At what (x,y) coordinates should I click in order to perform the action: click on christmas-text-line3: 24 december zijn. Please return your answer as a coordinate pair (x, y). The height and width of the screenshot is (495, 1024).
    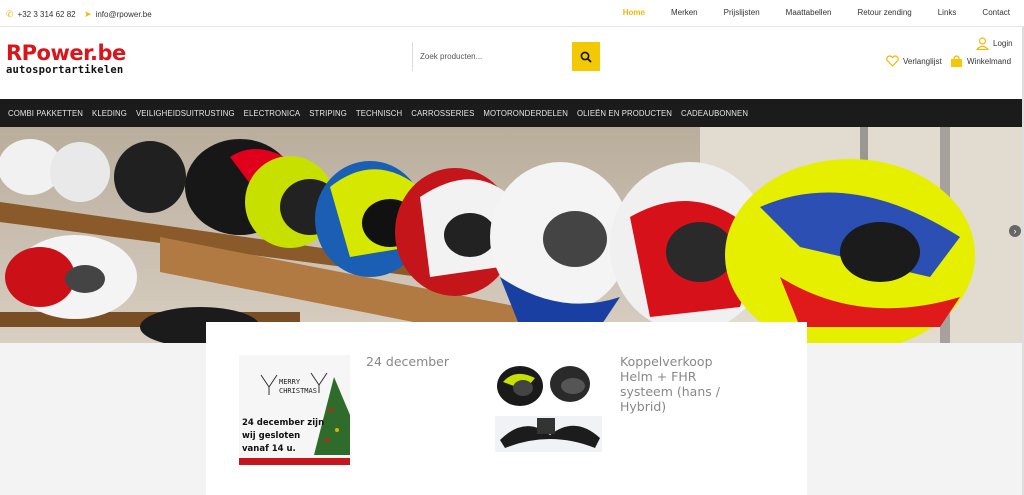
    Looking at the image, I should click on (283, 423).